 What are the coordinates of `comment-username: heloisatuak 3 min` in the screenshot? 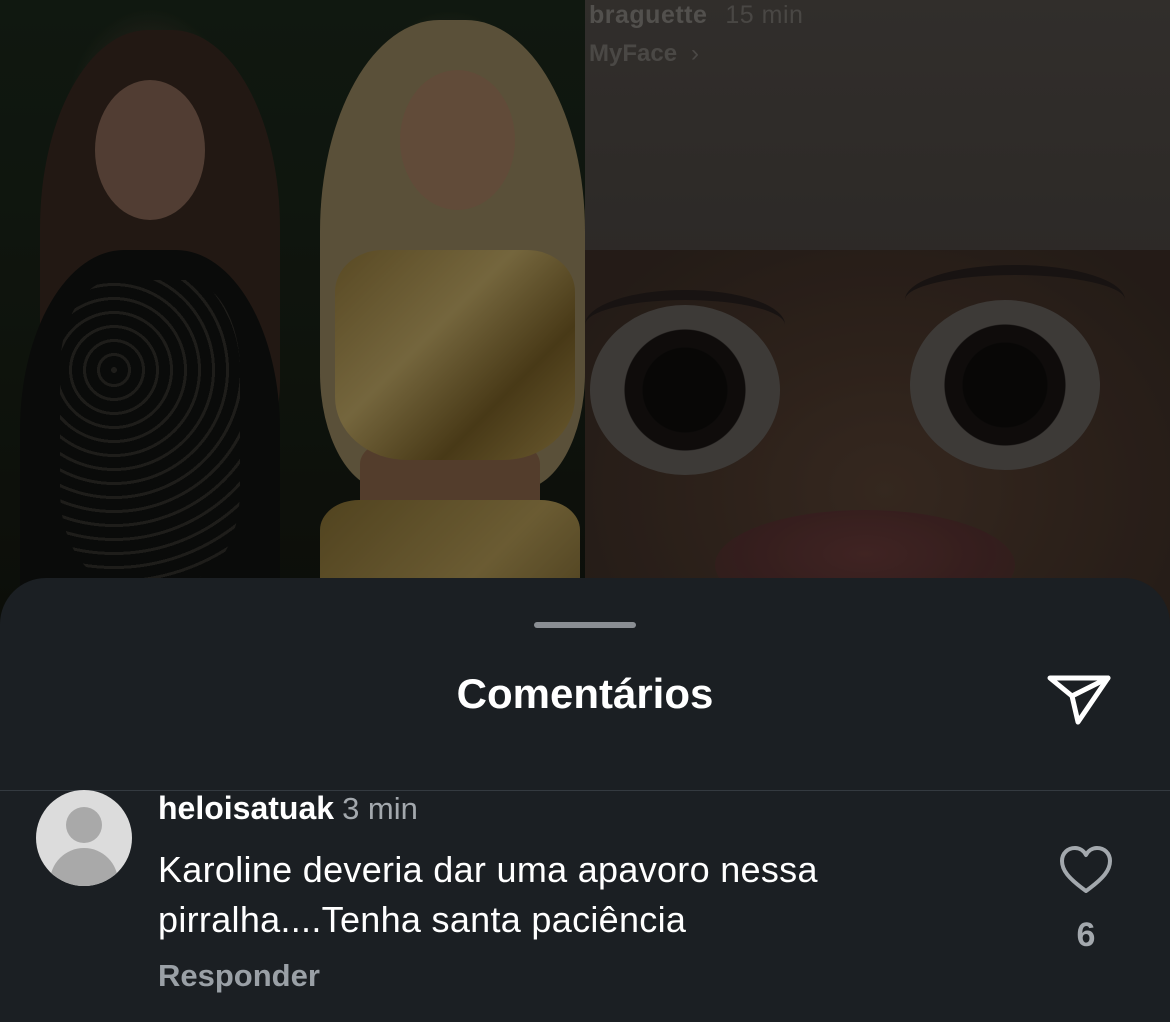 It's located at (288, 808).